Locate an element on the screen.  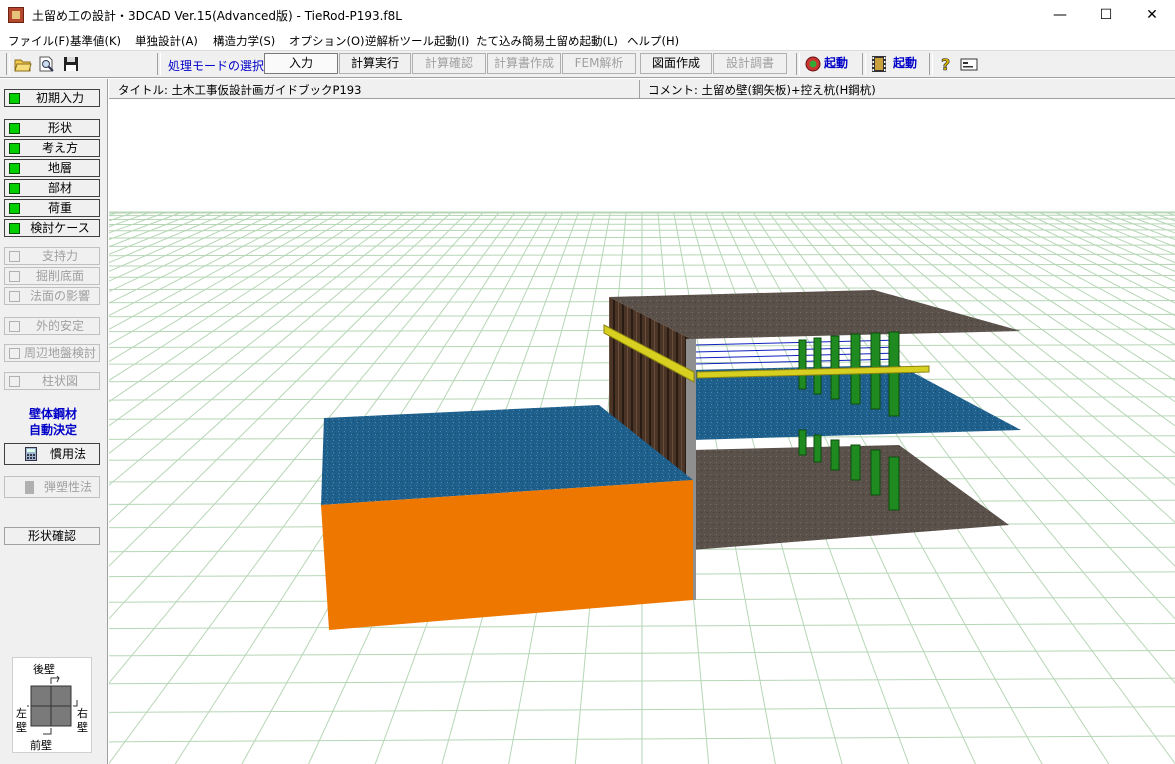
open-folder-icon is located at coordinates (23, 64).